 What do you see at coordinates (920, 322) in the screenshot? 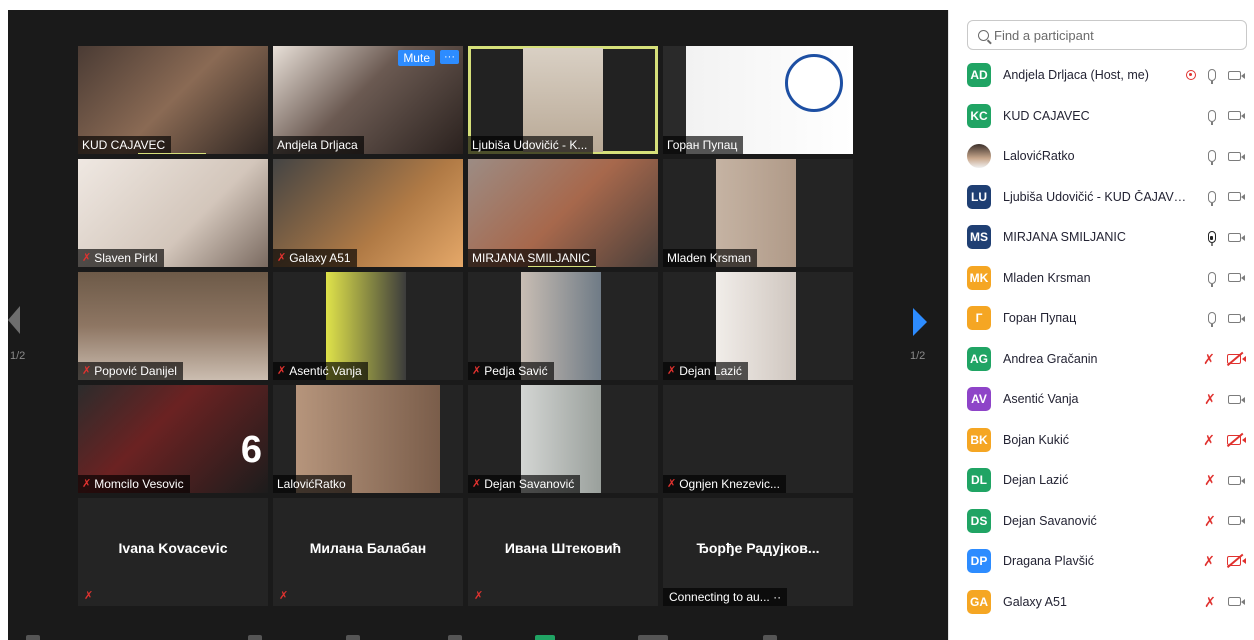
I see `next-page-arrow` at bounding box center [920, 322].